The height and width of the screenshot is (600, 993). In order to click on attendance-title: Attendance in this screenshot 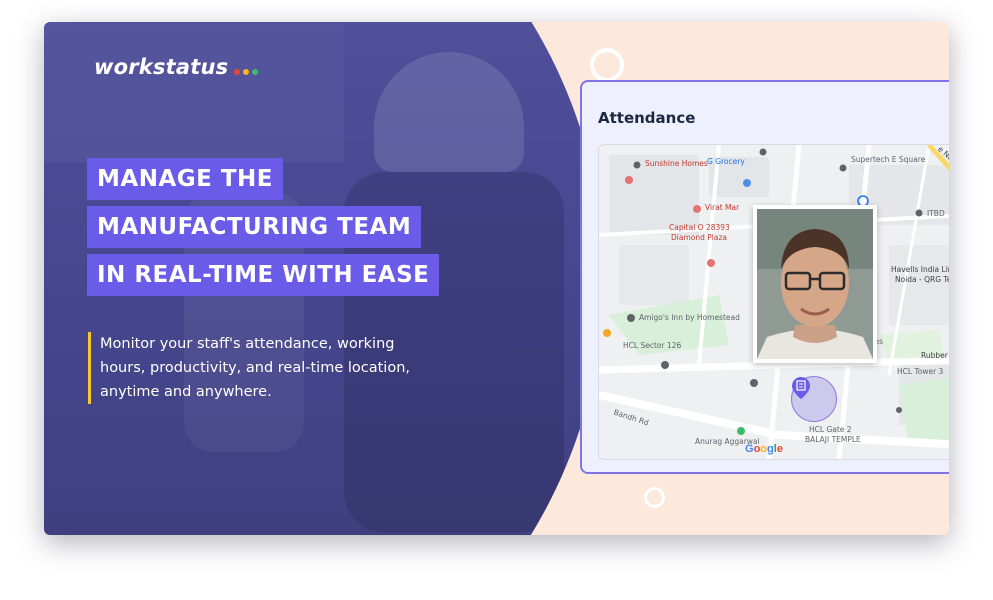, I will do `click(647, 118)`.